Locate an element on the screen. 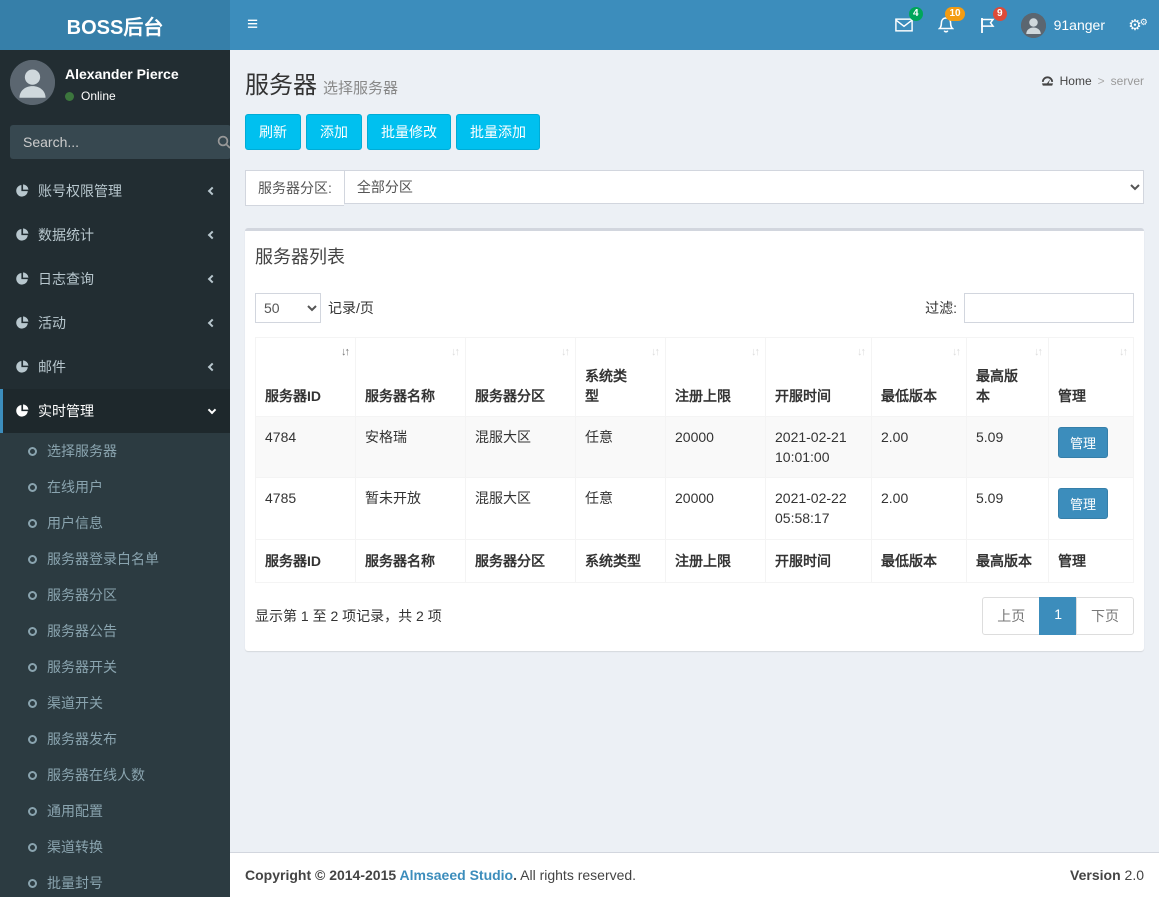 This screenshot has height=897, width=1159. envelope-icon is located at coordinates (903, 25).